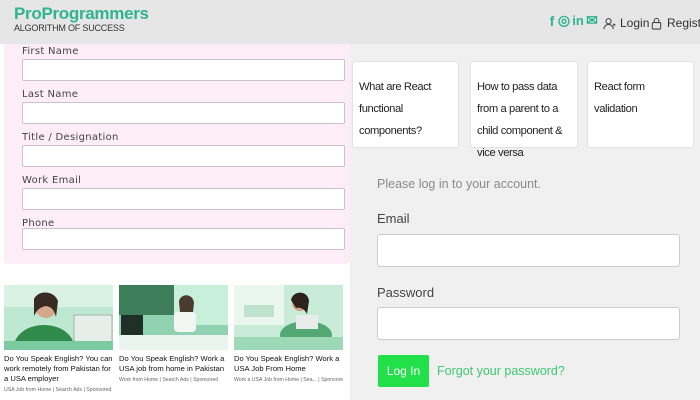 This screenshot has height=400, width=700. What do you see at coordinates (459, 184) in the screenshot?
I see `login-prompt: Please log in to your account.` at bounding box center [459, 184].